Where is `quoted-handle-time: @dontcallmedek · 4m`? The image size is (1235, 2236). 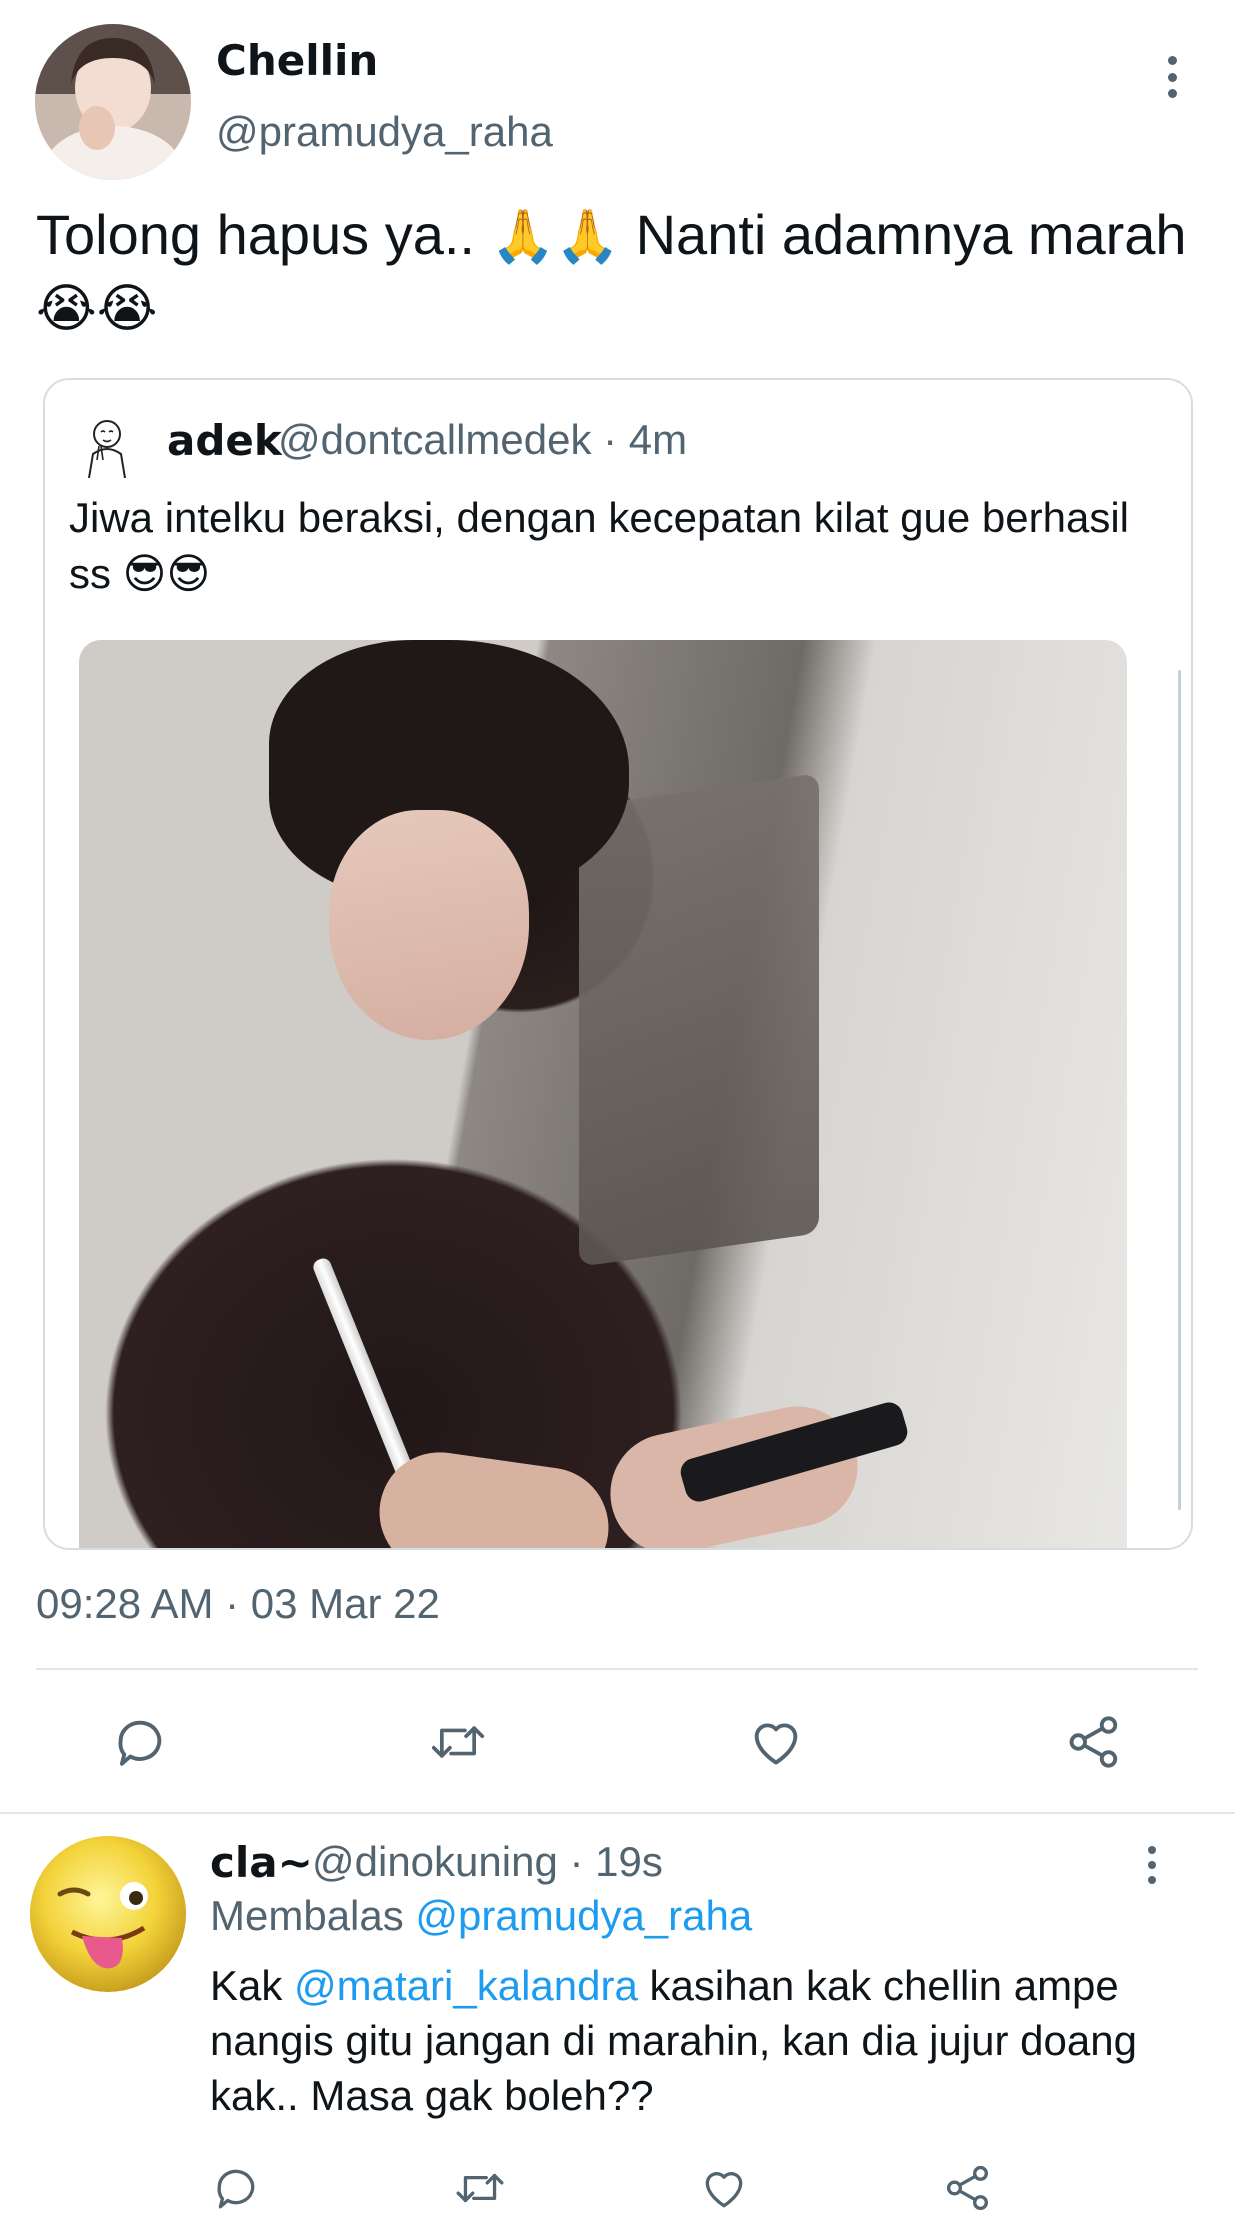 quoted-handle-time: @dontcallmedek · 4m is located at coordinates (483, 439).